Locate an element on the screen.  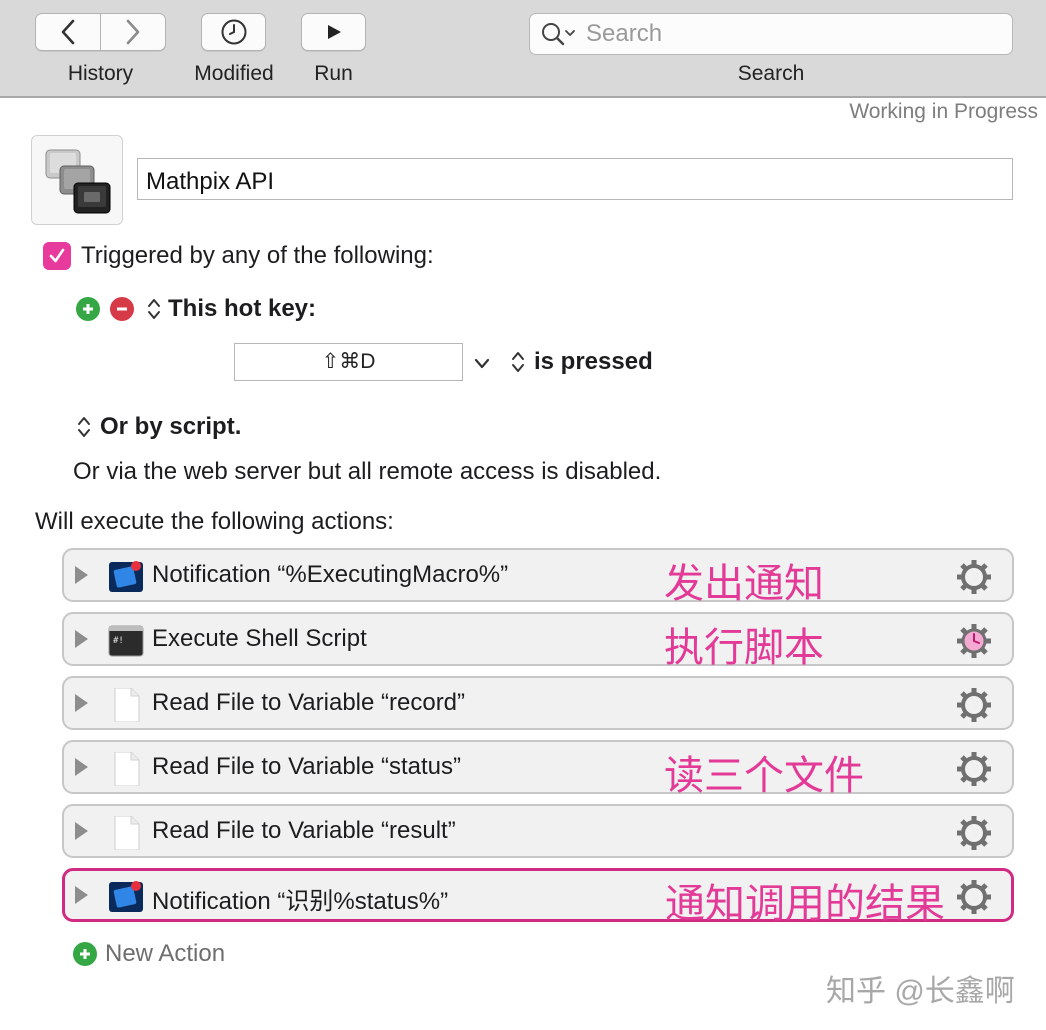
action-row-selected: Notification “识别%status%” 通知调用的结果 is located at coordinates (538, 897).